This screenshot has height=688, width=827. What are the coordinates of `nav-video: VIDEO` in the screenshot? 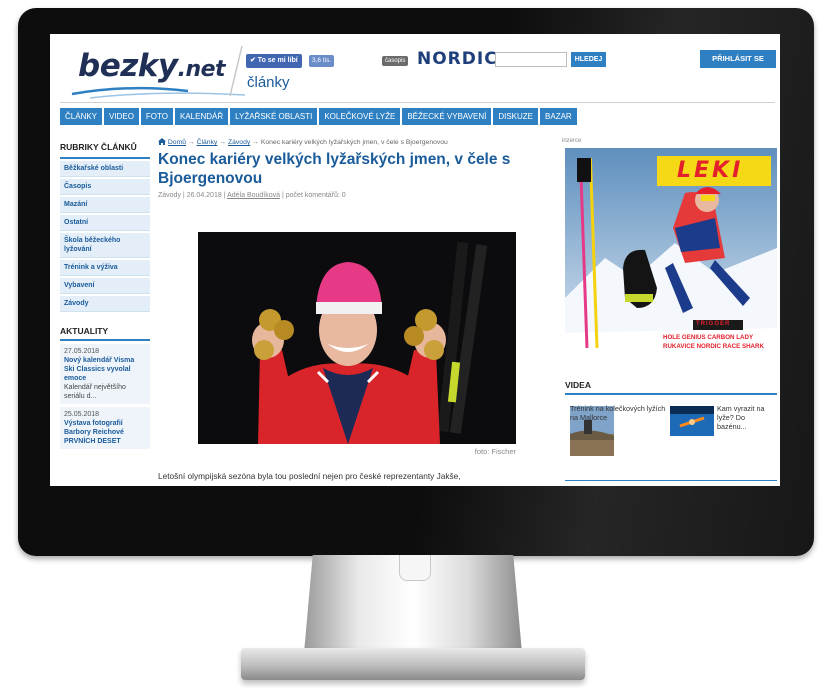 It's located at (121, 116).